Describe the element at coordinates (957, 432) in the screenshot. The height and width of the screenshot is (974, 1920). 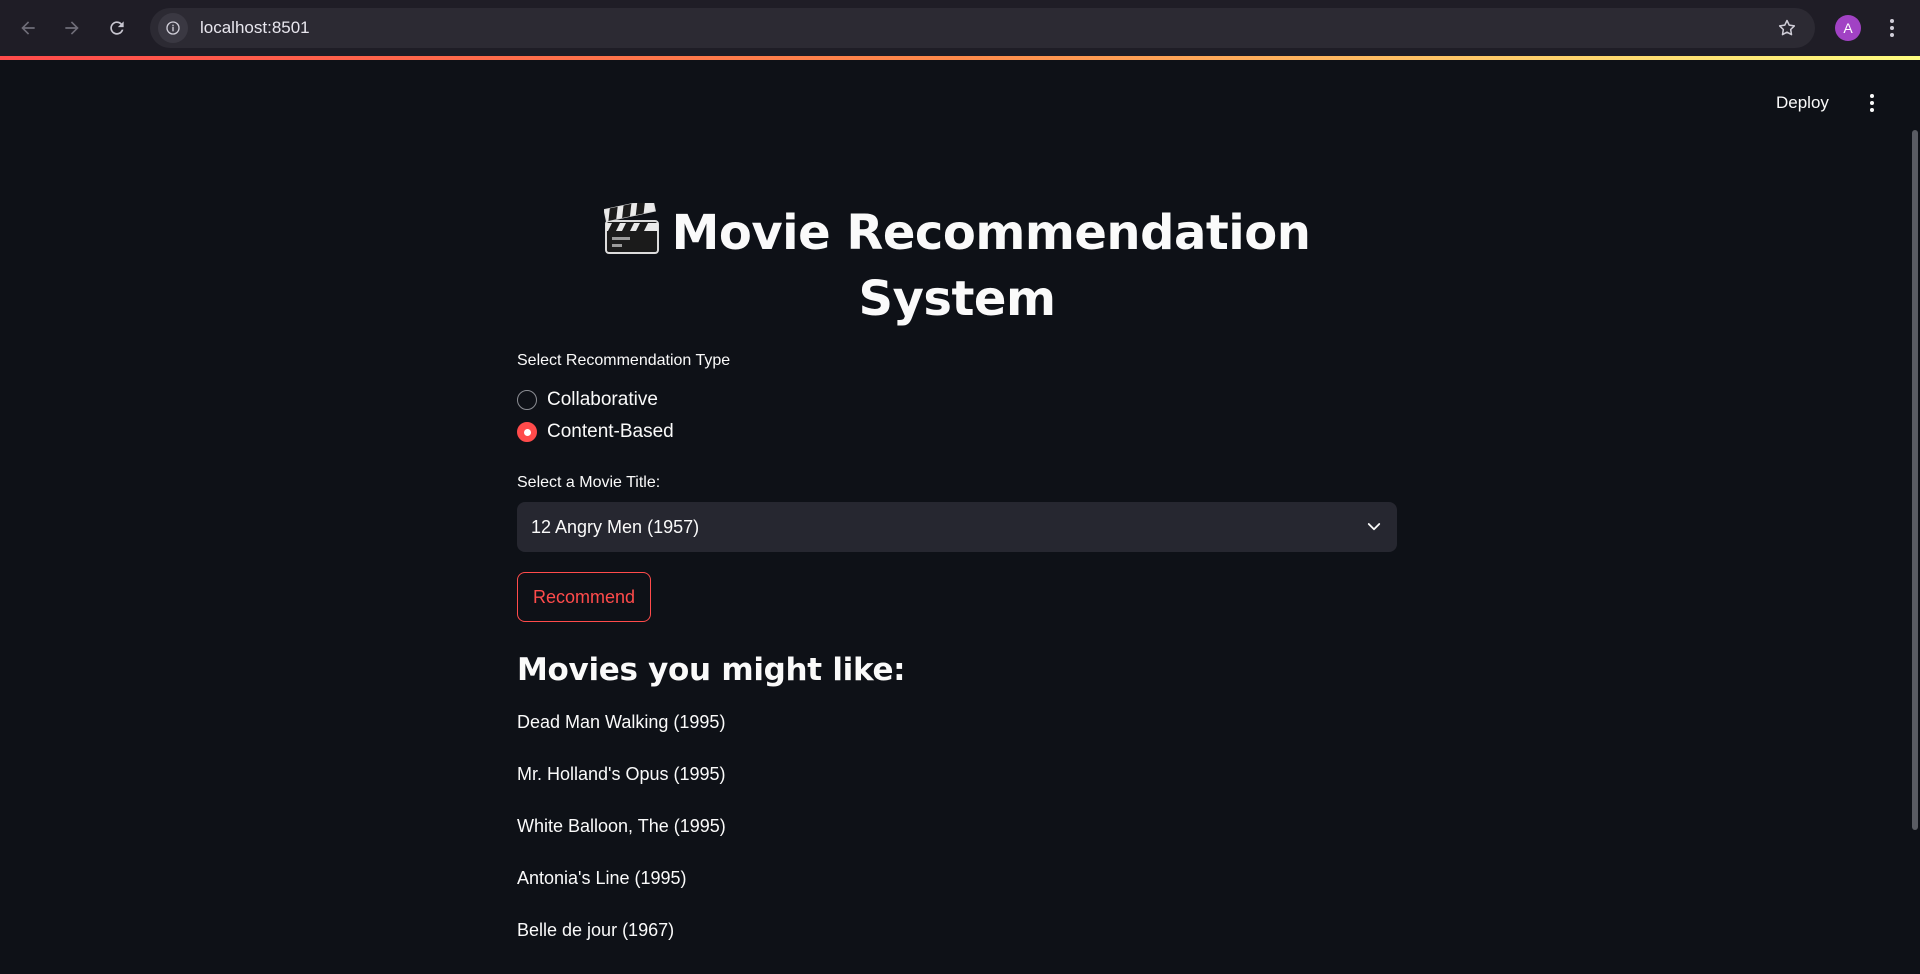
I see `radio-option-content-based: Content-Based` at that location.